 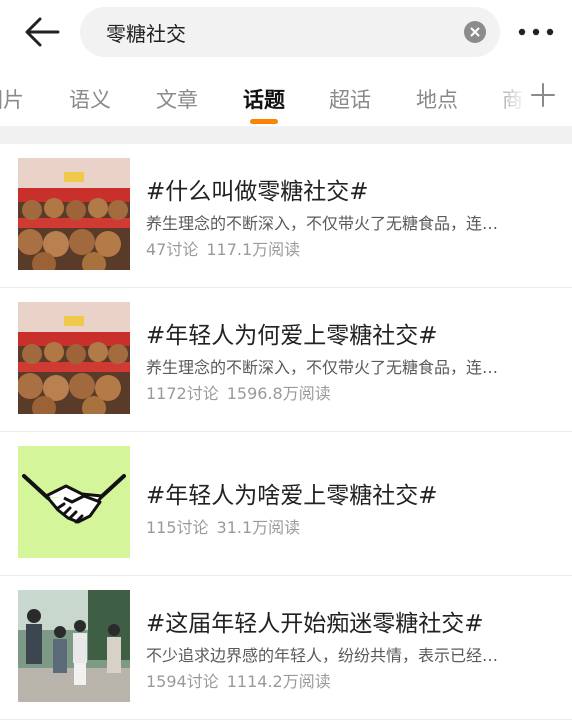 I want to click on discussion-count: 47讨论, so click(x=172, y=249).